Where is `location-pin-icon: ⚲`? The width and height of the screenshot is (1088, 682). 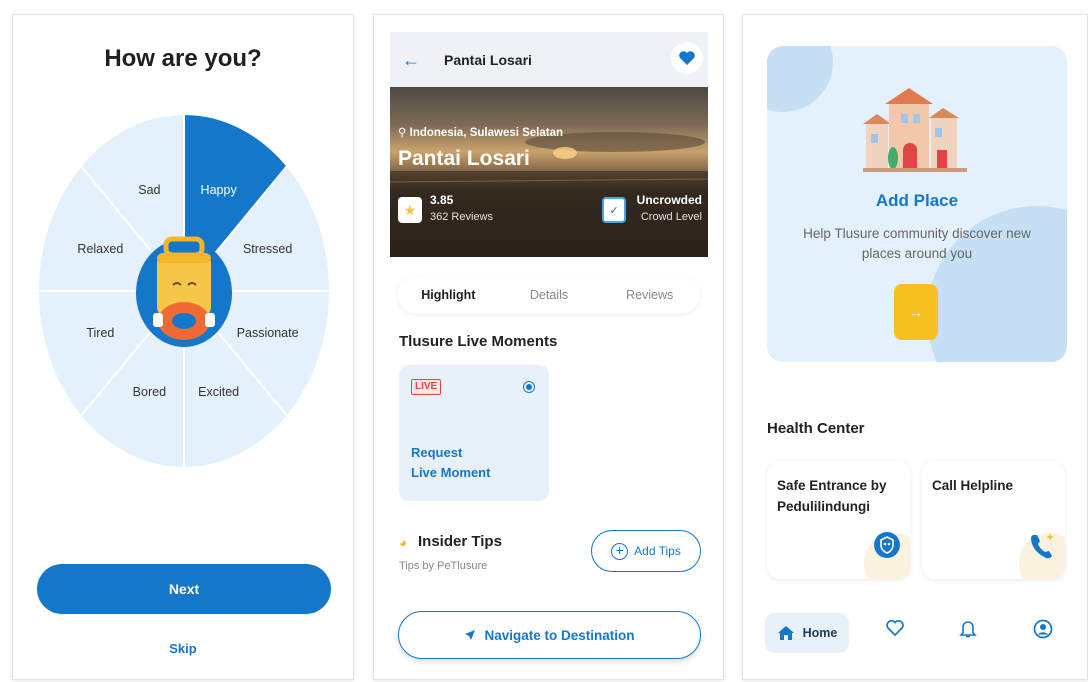
location-pin-icon: ⚲ is located at coordinates (402, 133).